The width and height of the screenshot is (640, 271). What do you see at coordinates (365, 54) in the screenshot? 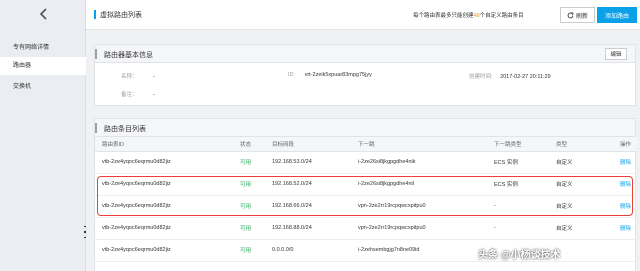
I see `panel-header: 路由器基本信息 编辑` at bounding box center [365, 54].